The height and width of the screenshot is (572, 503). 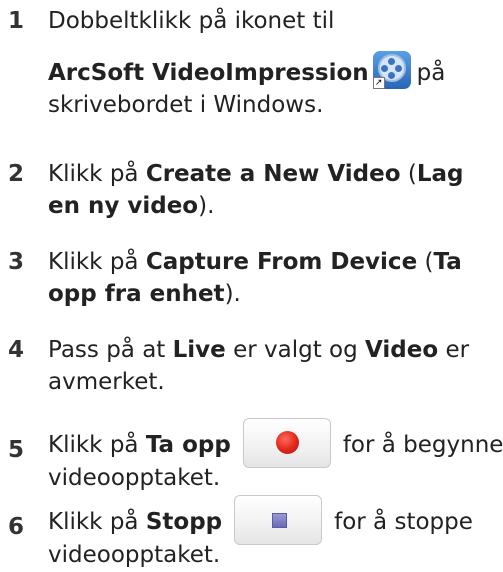 What do you see at coordinates (16, 450) in the screenshot?
I see `step-number: 5` at bounding box center [16, 450].